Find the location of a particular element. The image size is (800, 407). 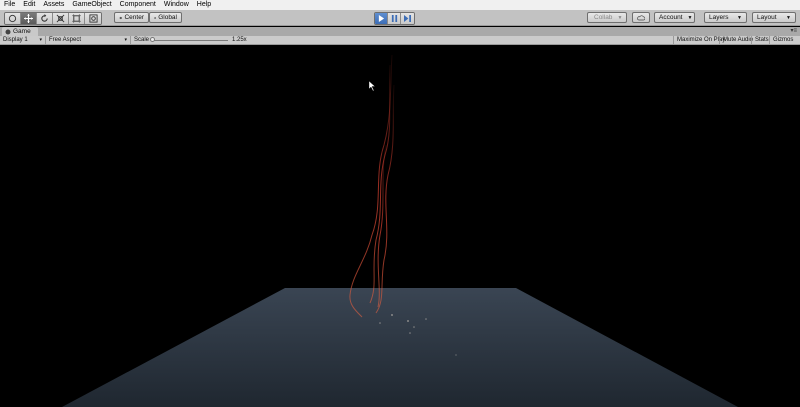

pause-icon is located at coordinates (394, 18).